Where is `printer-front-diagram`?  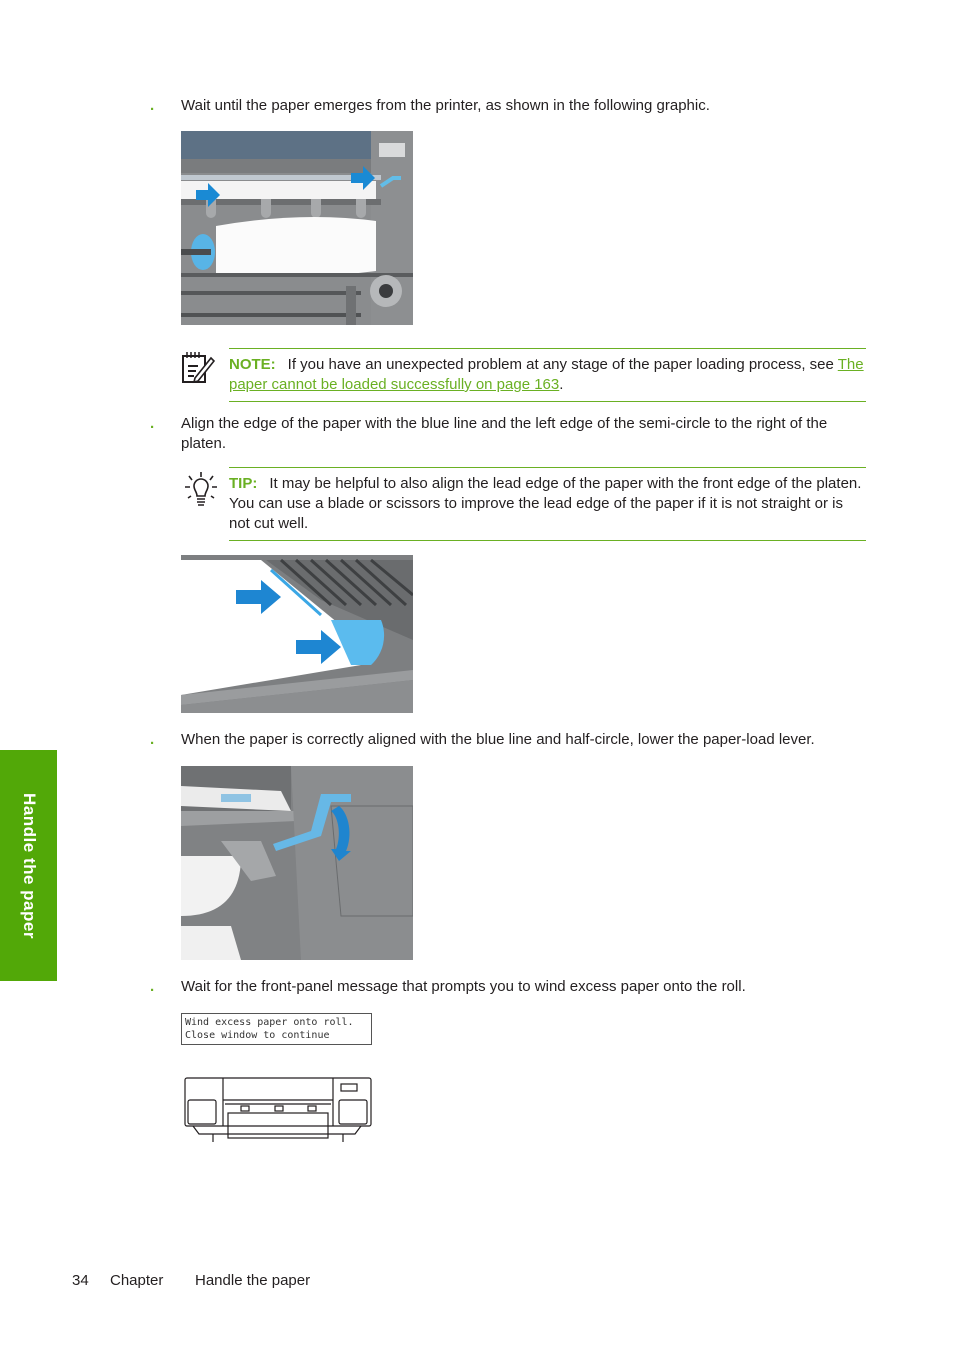
printer-front-diagram is located at coordinates (278, 1109).